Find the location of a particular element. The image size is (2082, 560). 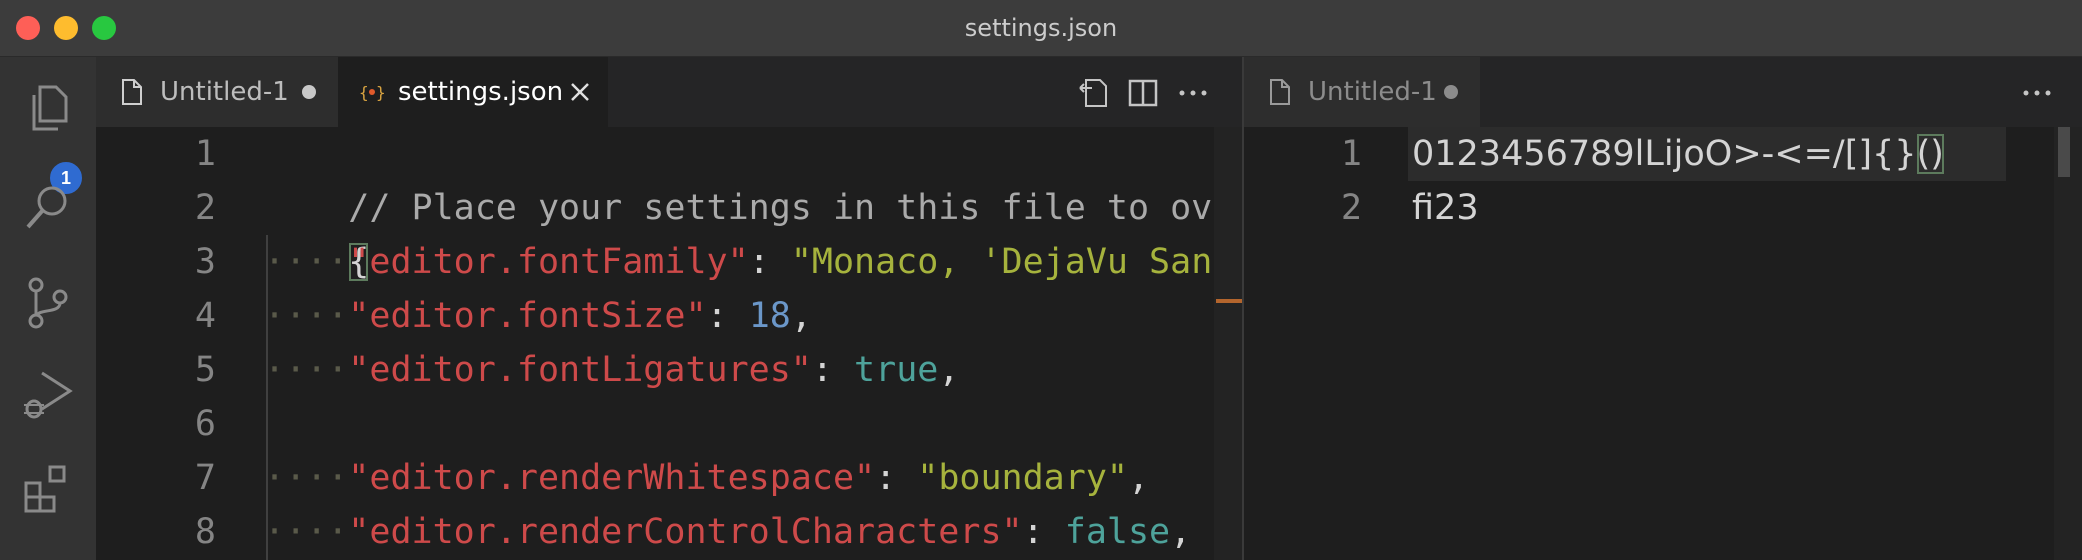

split-editor-icon is located at coordinates (1143, 93).